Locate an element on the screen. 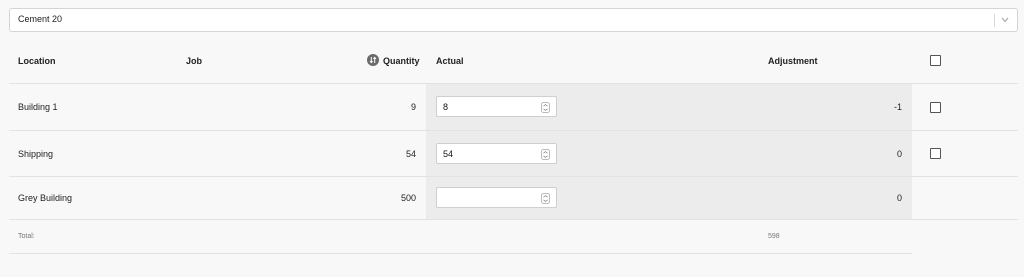 This screenshot has width=1024, height=277. row-location: Shipping is located at coordinates (36, 154).